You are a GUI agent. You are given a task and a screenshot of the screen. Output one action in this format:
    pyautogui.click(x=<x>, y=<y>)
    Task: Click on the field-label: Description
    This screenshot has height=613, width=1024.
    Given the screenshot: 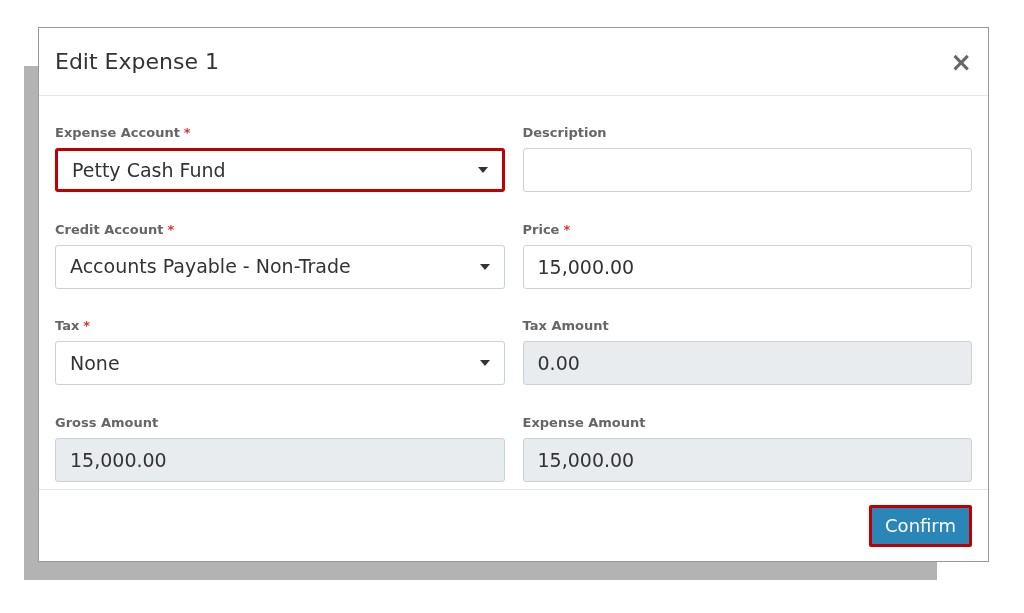 What is the action you would take?
    pyautogui.click(x=564, y=133)
    